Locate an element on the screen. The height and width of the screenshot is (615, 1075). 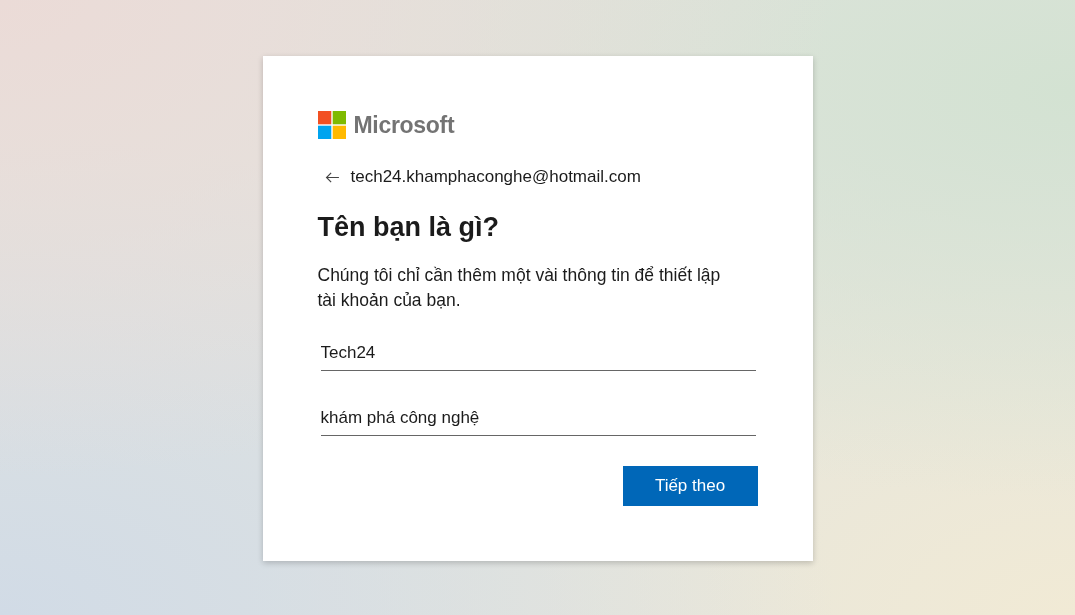
back-arrow-icon is located at coordinates (332, 177).